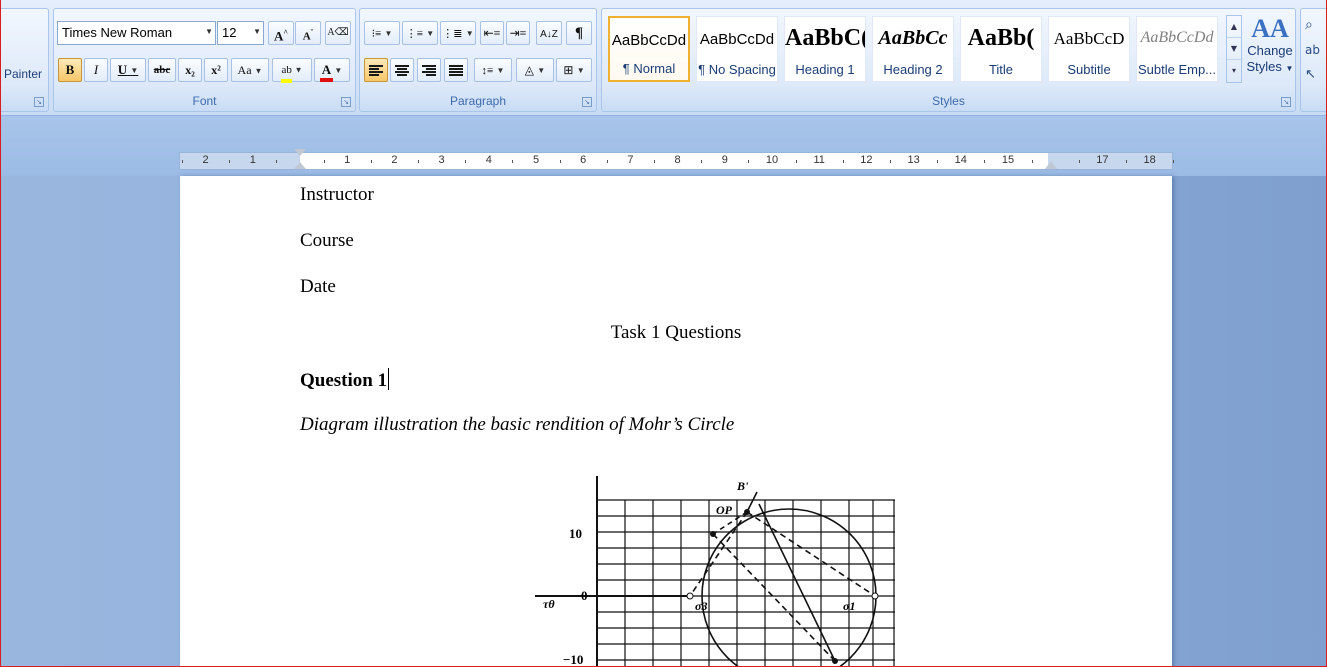 This screenshot has height=667, width=1327. I want to click on style-title: AaBb( Title, so click(1001, 49).